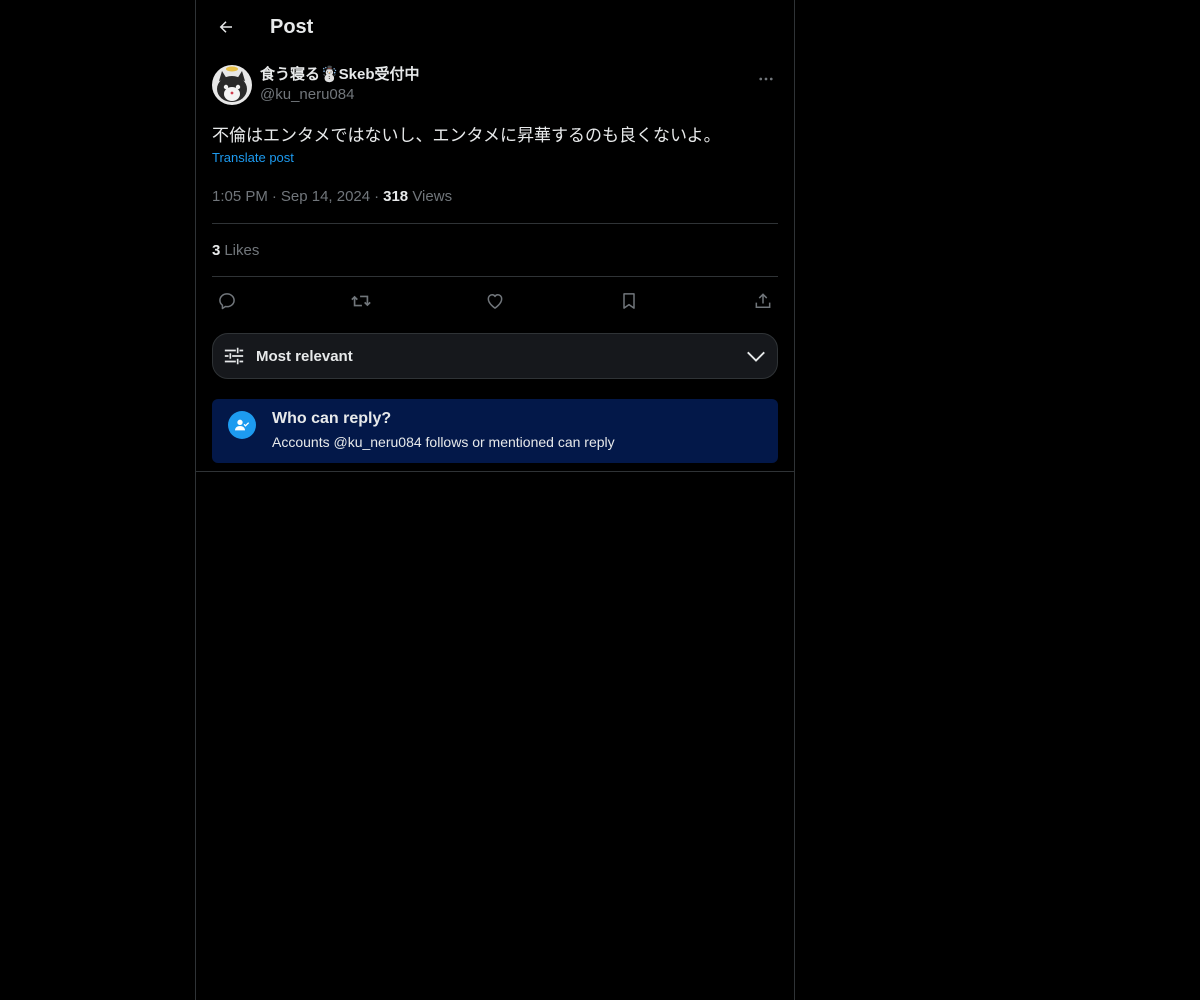 The image size is (1200, 1000). What do you see at coordinates (507, 75) in the screenshot?
I see `display-name: 食う寝る☃️Skeb受付中` at bounding box center [507, 75].